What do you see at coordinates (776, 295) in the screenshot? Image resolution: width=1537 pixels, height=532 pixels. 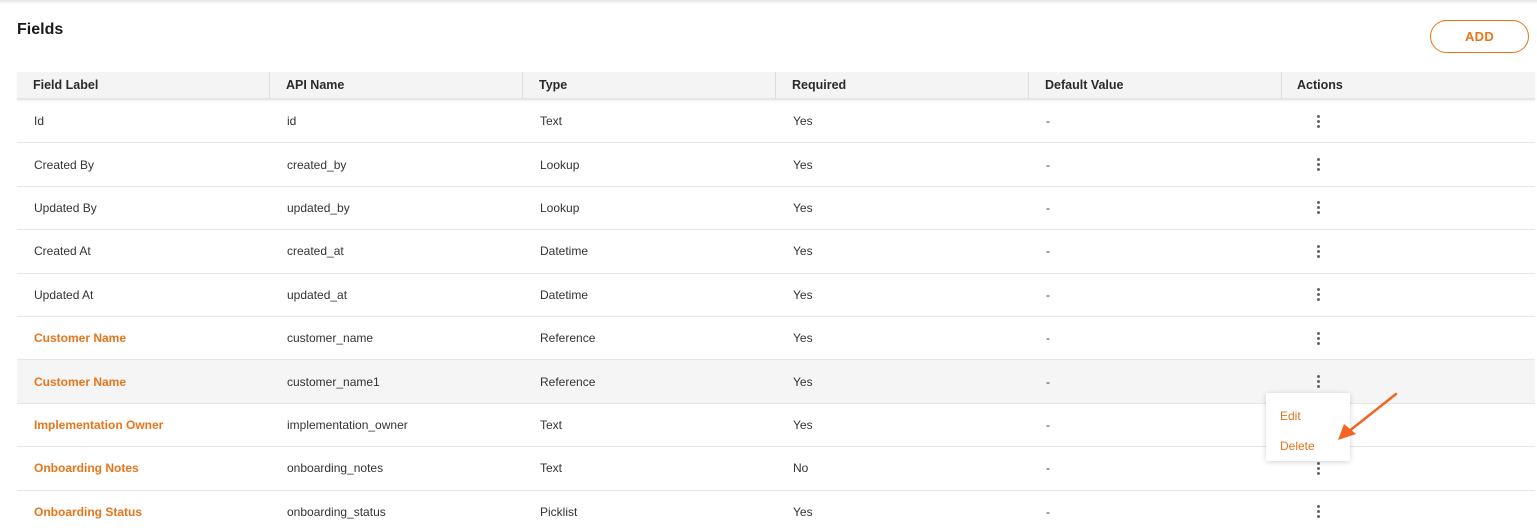 I see `table-row: Updated At updated_at Datetime Yes -` at bounding box center [776, 295].